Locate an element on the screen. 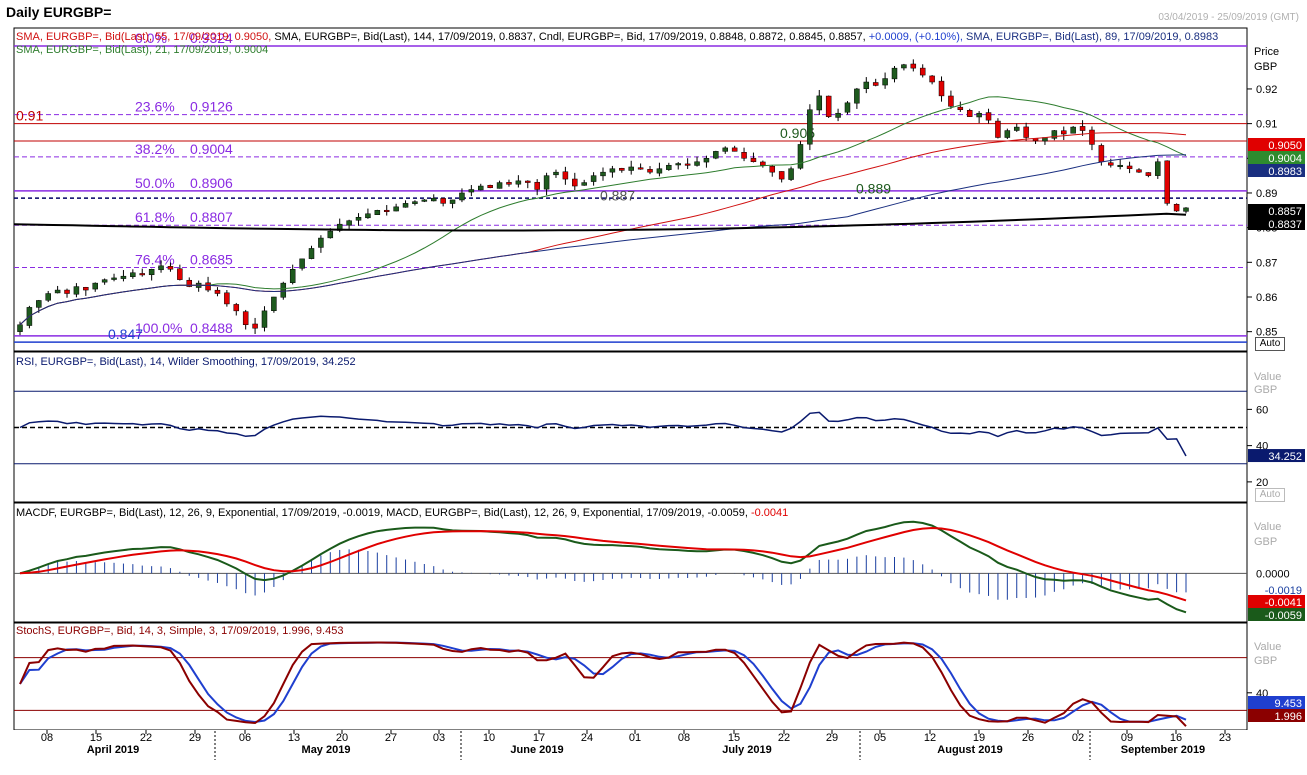  x-day-label: 08 is located at coordinates (684, 738).